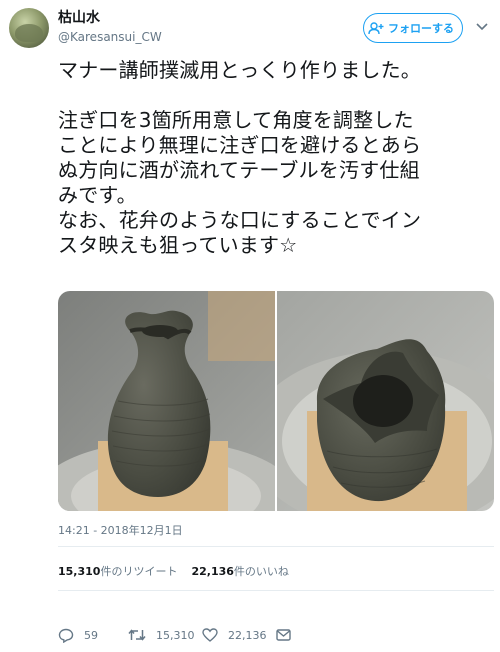  What do you see at coordinates (236, 120) in the screenshot?
I see `tweet-line: 注ぎ口を3箇所用意して角度を調整した` at bounding box center [236, 120].